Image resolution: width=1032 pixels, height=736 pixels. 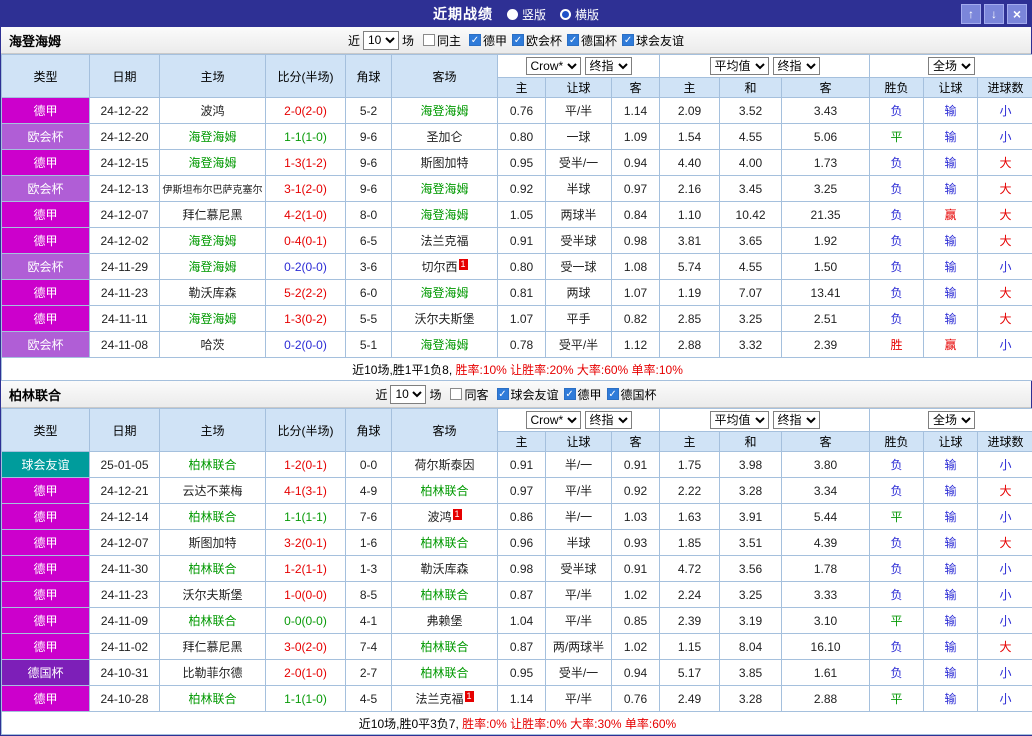 I want to click on match-date: 24-12-02, so click(x=125, y=241).